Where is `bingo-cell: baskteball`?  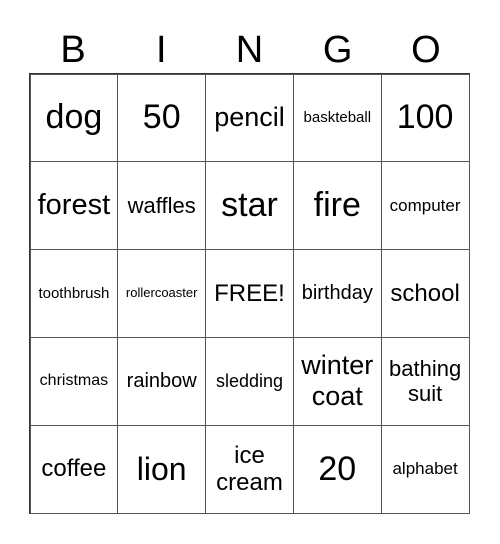 bingo-cell: baskteball is located at coordinates (337, 118).